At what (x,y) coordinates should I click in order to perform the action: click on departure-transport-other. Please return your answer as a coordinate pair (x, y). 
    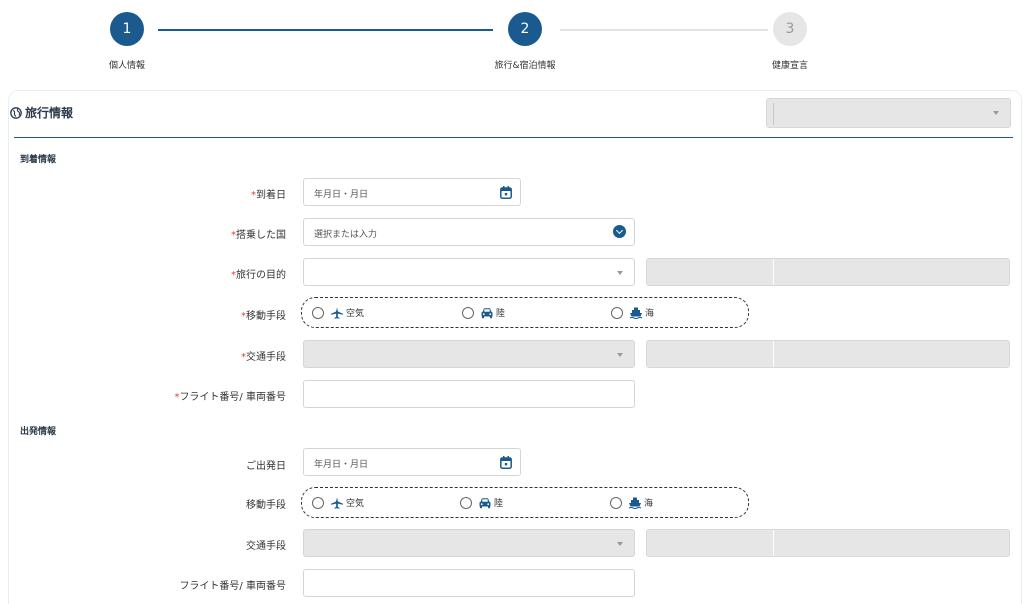
    Looking at the image, I should click on (828, 543).